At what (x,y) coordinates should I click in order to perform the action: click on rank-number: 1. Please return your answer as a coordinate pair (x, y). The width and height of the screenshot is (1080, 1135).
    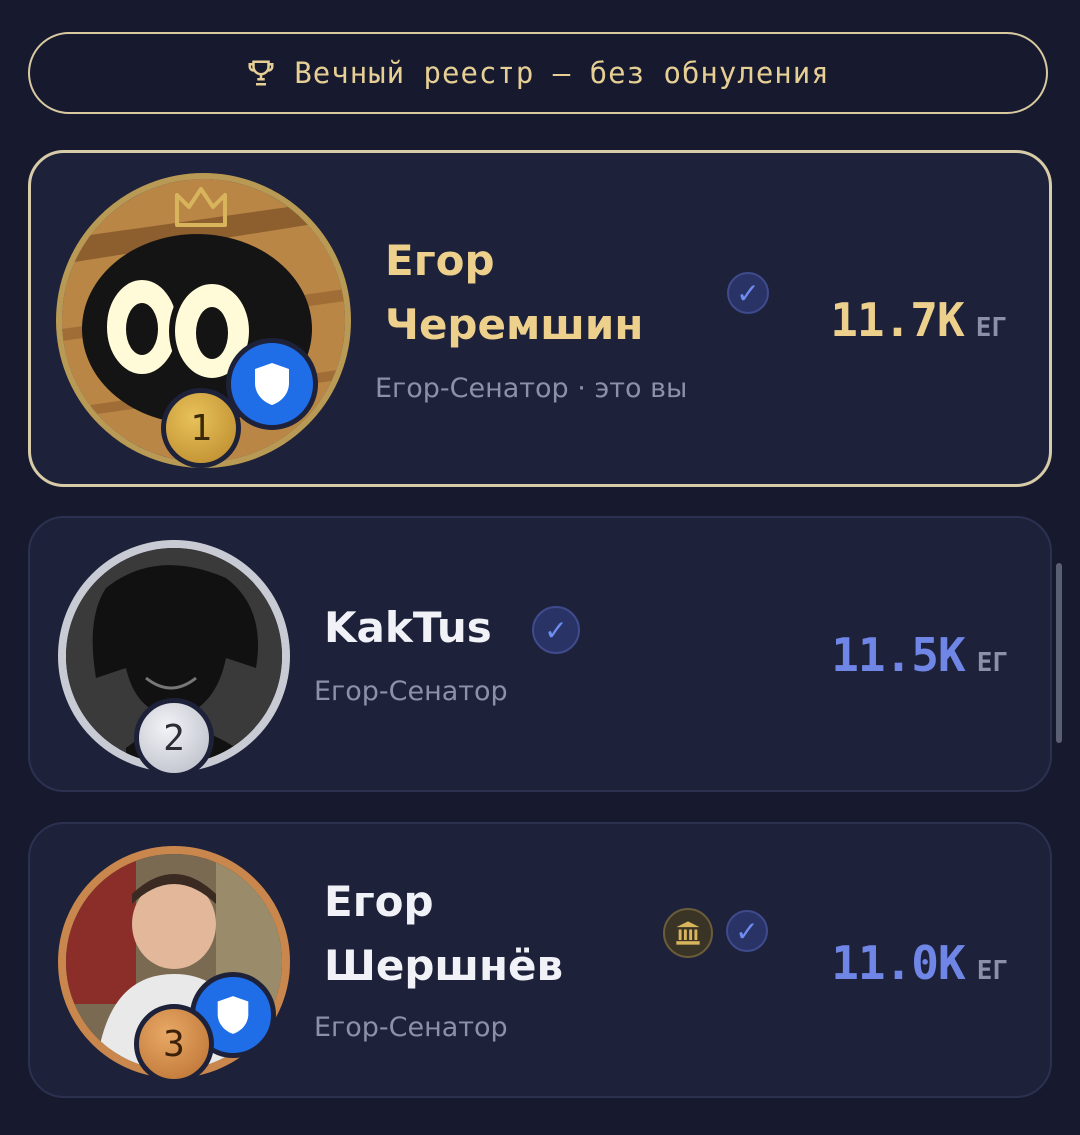
    Looking at the image, I should click on (201, 428).